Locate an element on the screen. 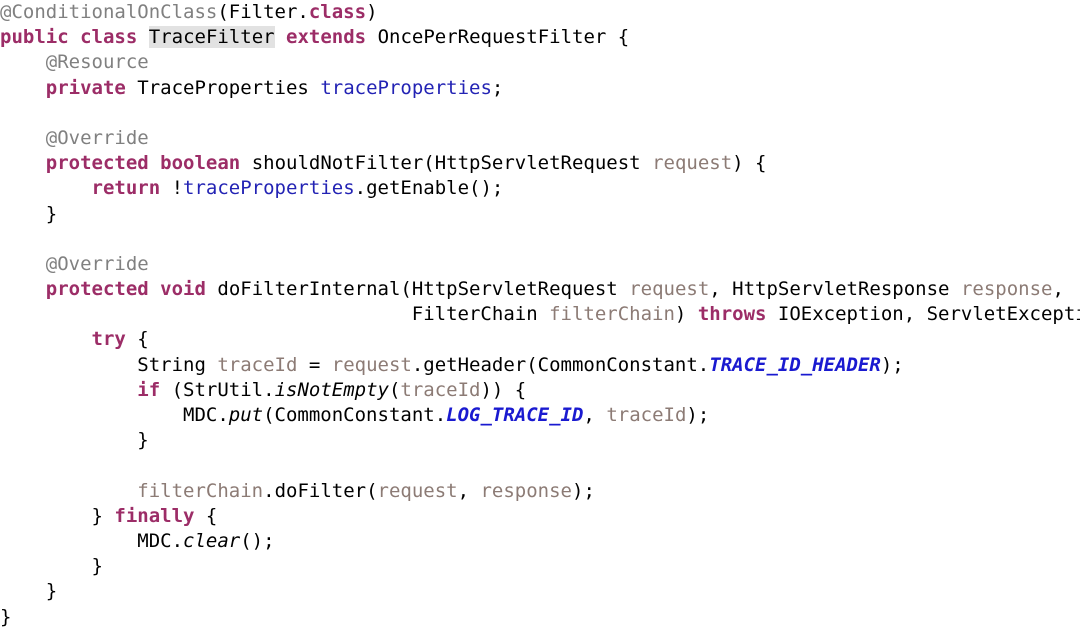  code-token-plain: shouldNotFilter(HttpServletRequest is located at coordinates (446, 163).